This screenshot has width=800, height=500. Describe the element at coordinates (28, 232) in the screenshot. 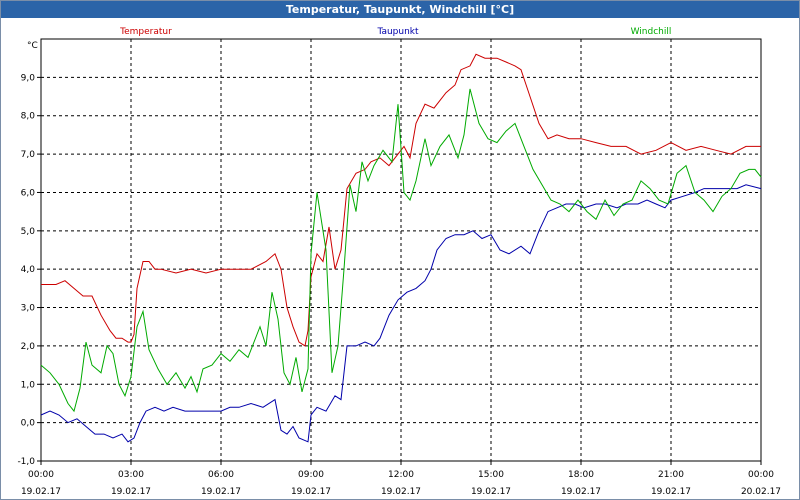

I see `y-tick-label: 5,0` at that location.